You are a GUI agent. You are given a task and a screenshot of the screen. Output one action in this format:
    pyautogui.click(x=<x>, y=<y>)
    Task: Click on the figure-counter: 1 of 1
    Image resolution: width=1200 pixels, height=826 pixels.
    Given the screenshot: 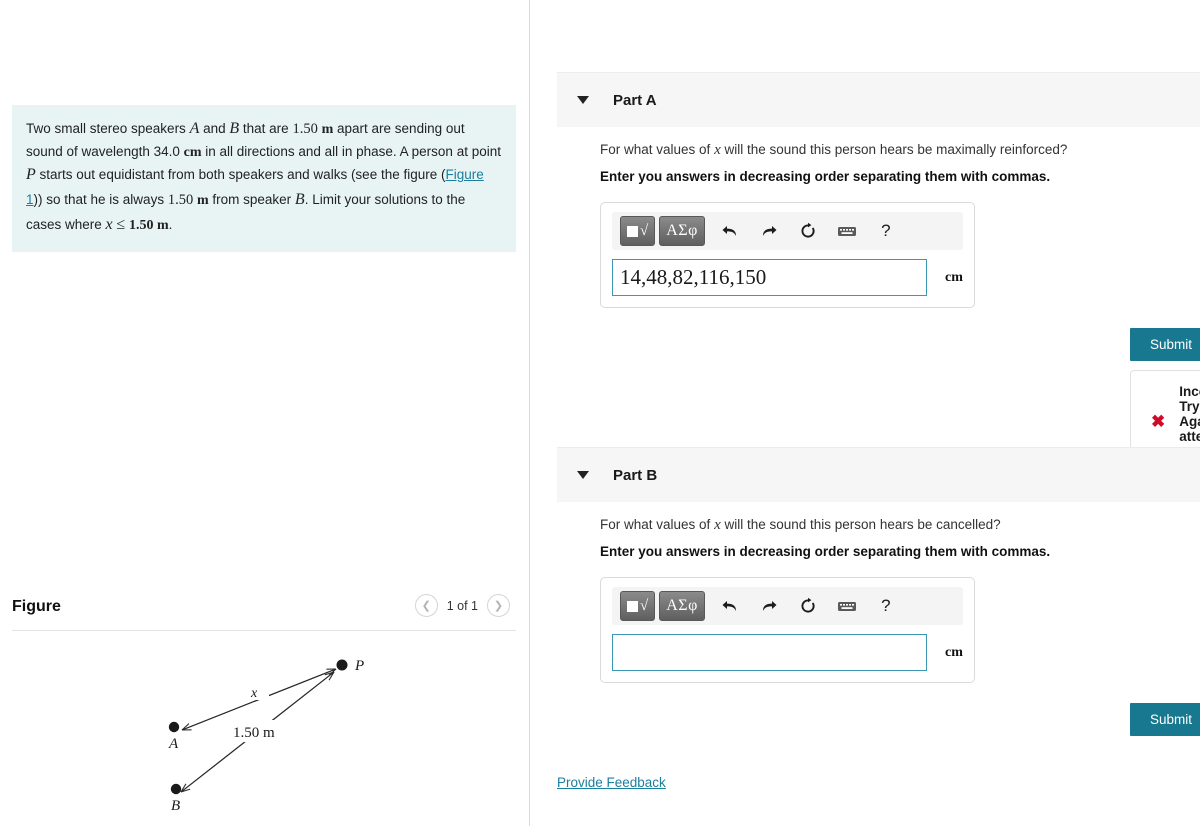 What is the action you would take?
    pyautogui.click(x=462, y=605)
    